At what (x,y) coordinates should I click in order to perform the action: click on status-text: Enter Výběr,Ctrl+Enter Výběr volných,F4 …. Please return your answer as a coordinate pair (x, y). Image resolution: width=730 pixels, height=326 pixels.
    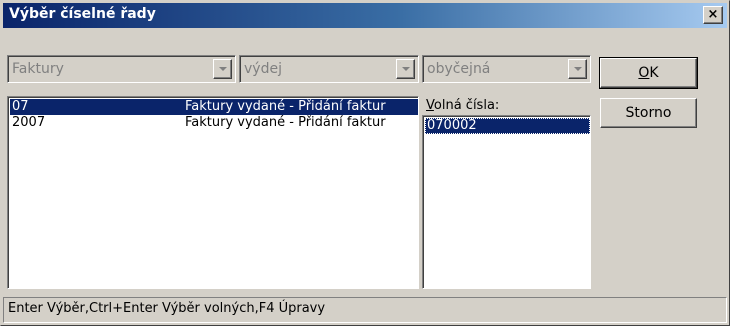
    Looking at the image, I should click on (167, 308).